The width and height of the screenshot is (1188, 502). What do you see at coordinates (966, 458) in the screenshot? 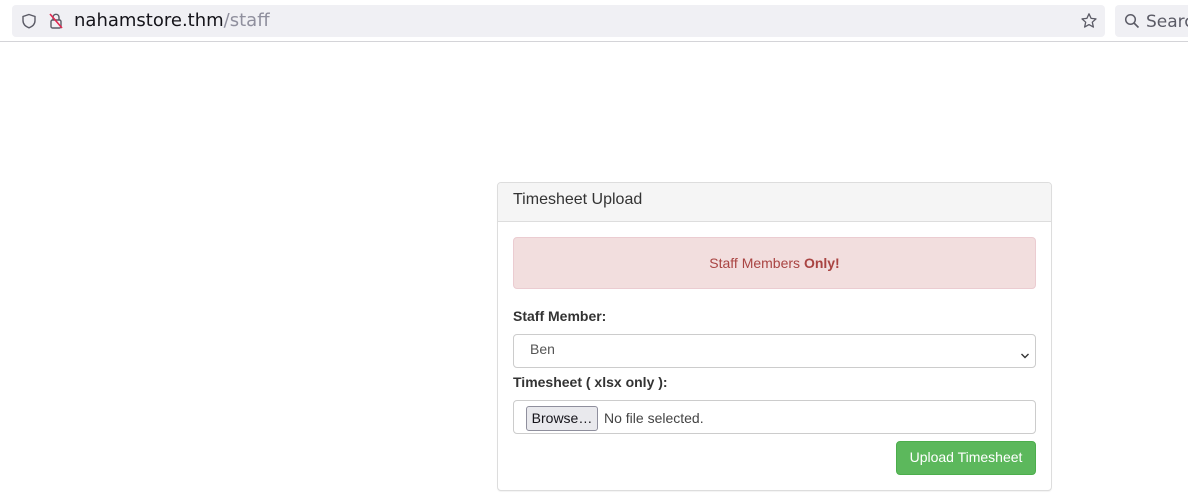
I see `upload-timesheet-button: Upload Timesheet` at bounding box center [966, 458].